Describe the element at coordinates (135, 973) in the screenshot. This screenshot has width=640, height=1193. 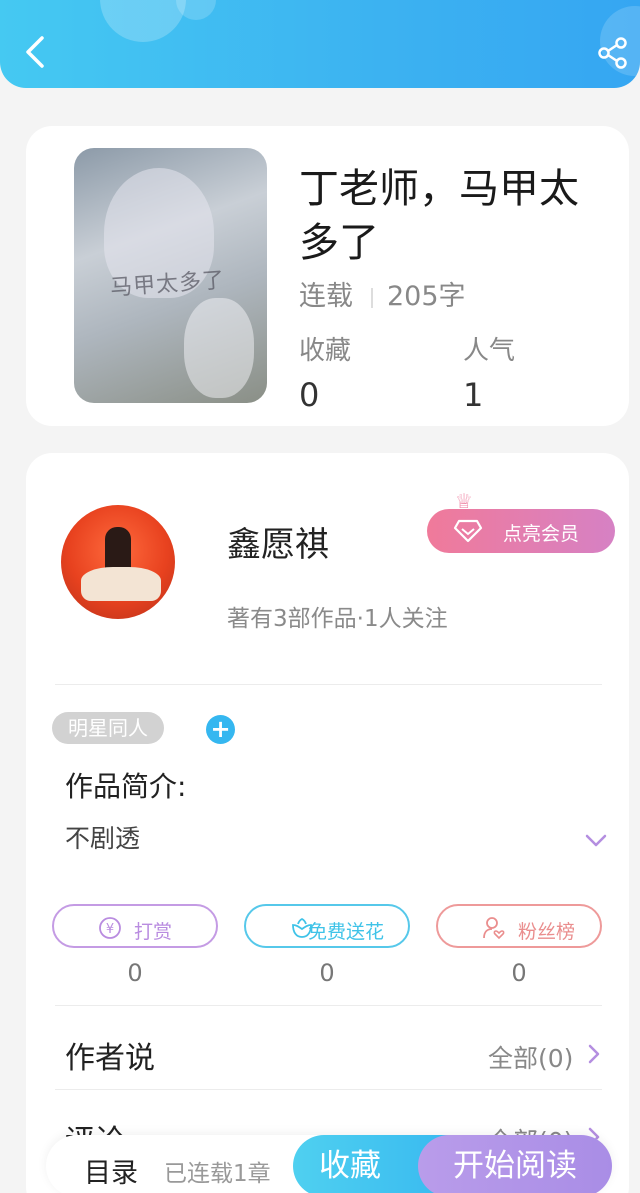
I see `tip-count: 0` at that location.